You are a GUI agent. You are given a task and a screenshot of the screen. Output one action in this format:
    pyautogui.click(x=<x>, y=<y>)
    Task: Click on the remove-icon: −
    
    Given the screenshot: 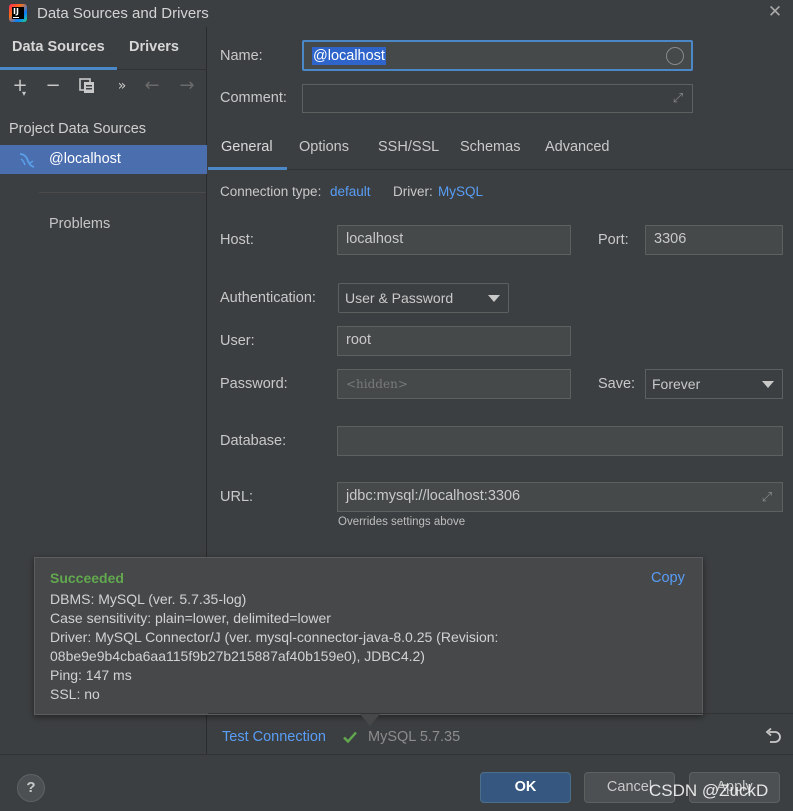 What is the action you would take?
    pyautogui.click(x=53, y=86)
    